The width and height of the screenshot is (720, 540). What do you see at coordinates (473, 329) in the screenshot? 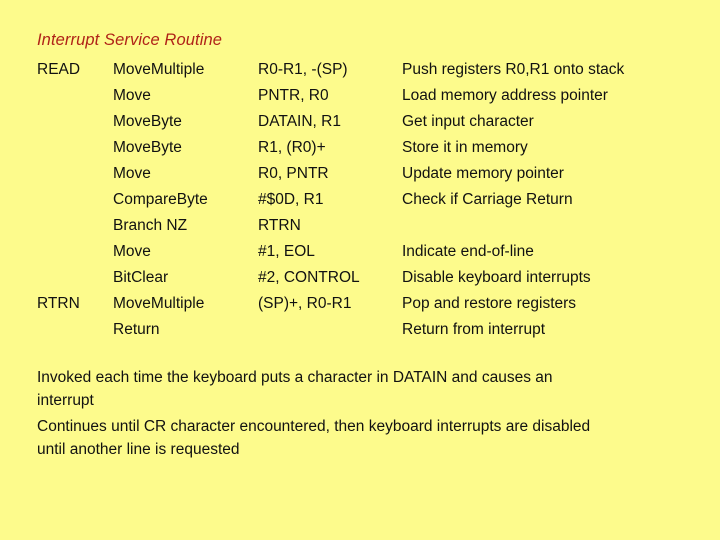
I see `code-comment: Return from interrupt` at bounding box center [473, 329].